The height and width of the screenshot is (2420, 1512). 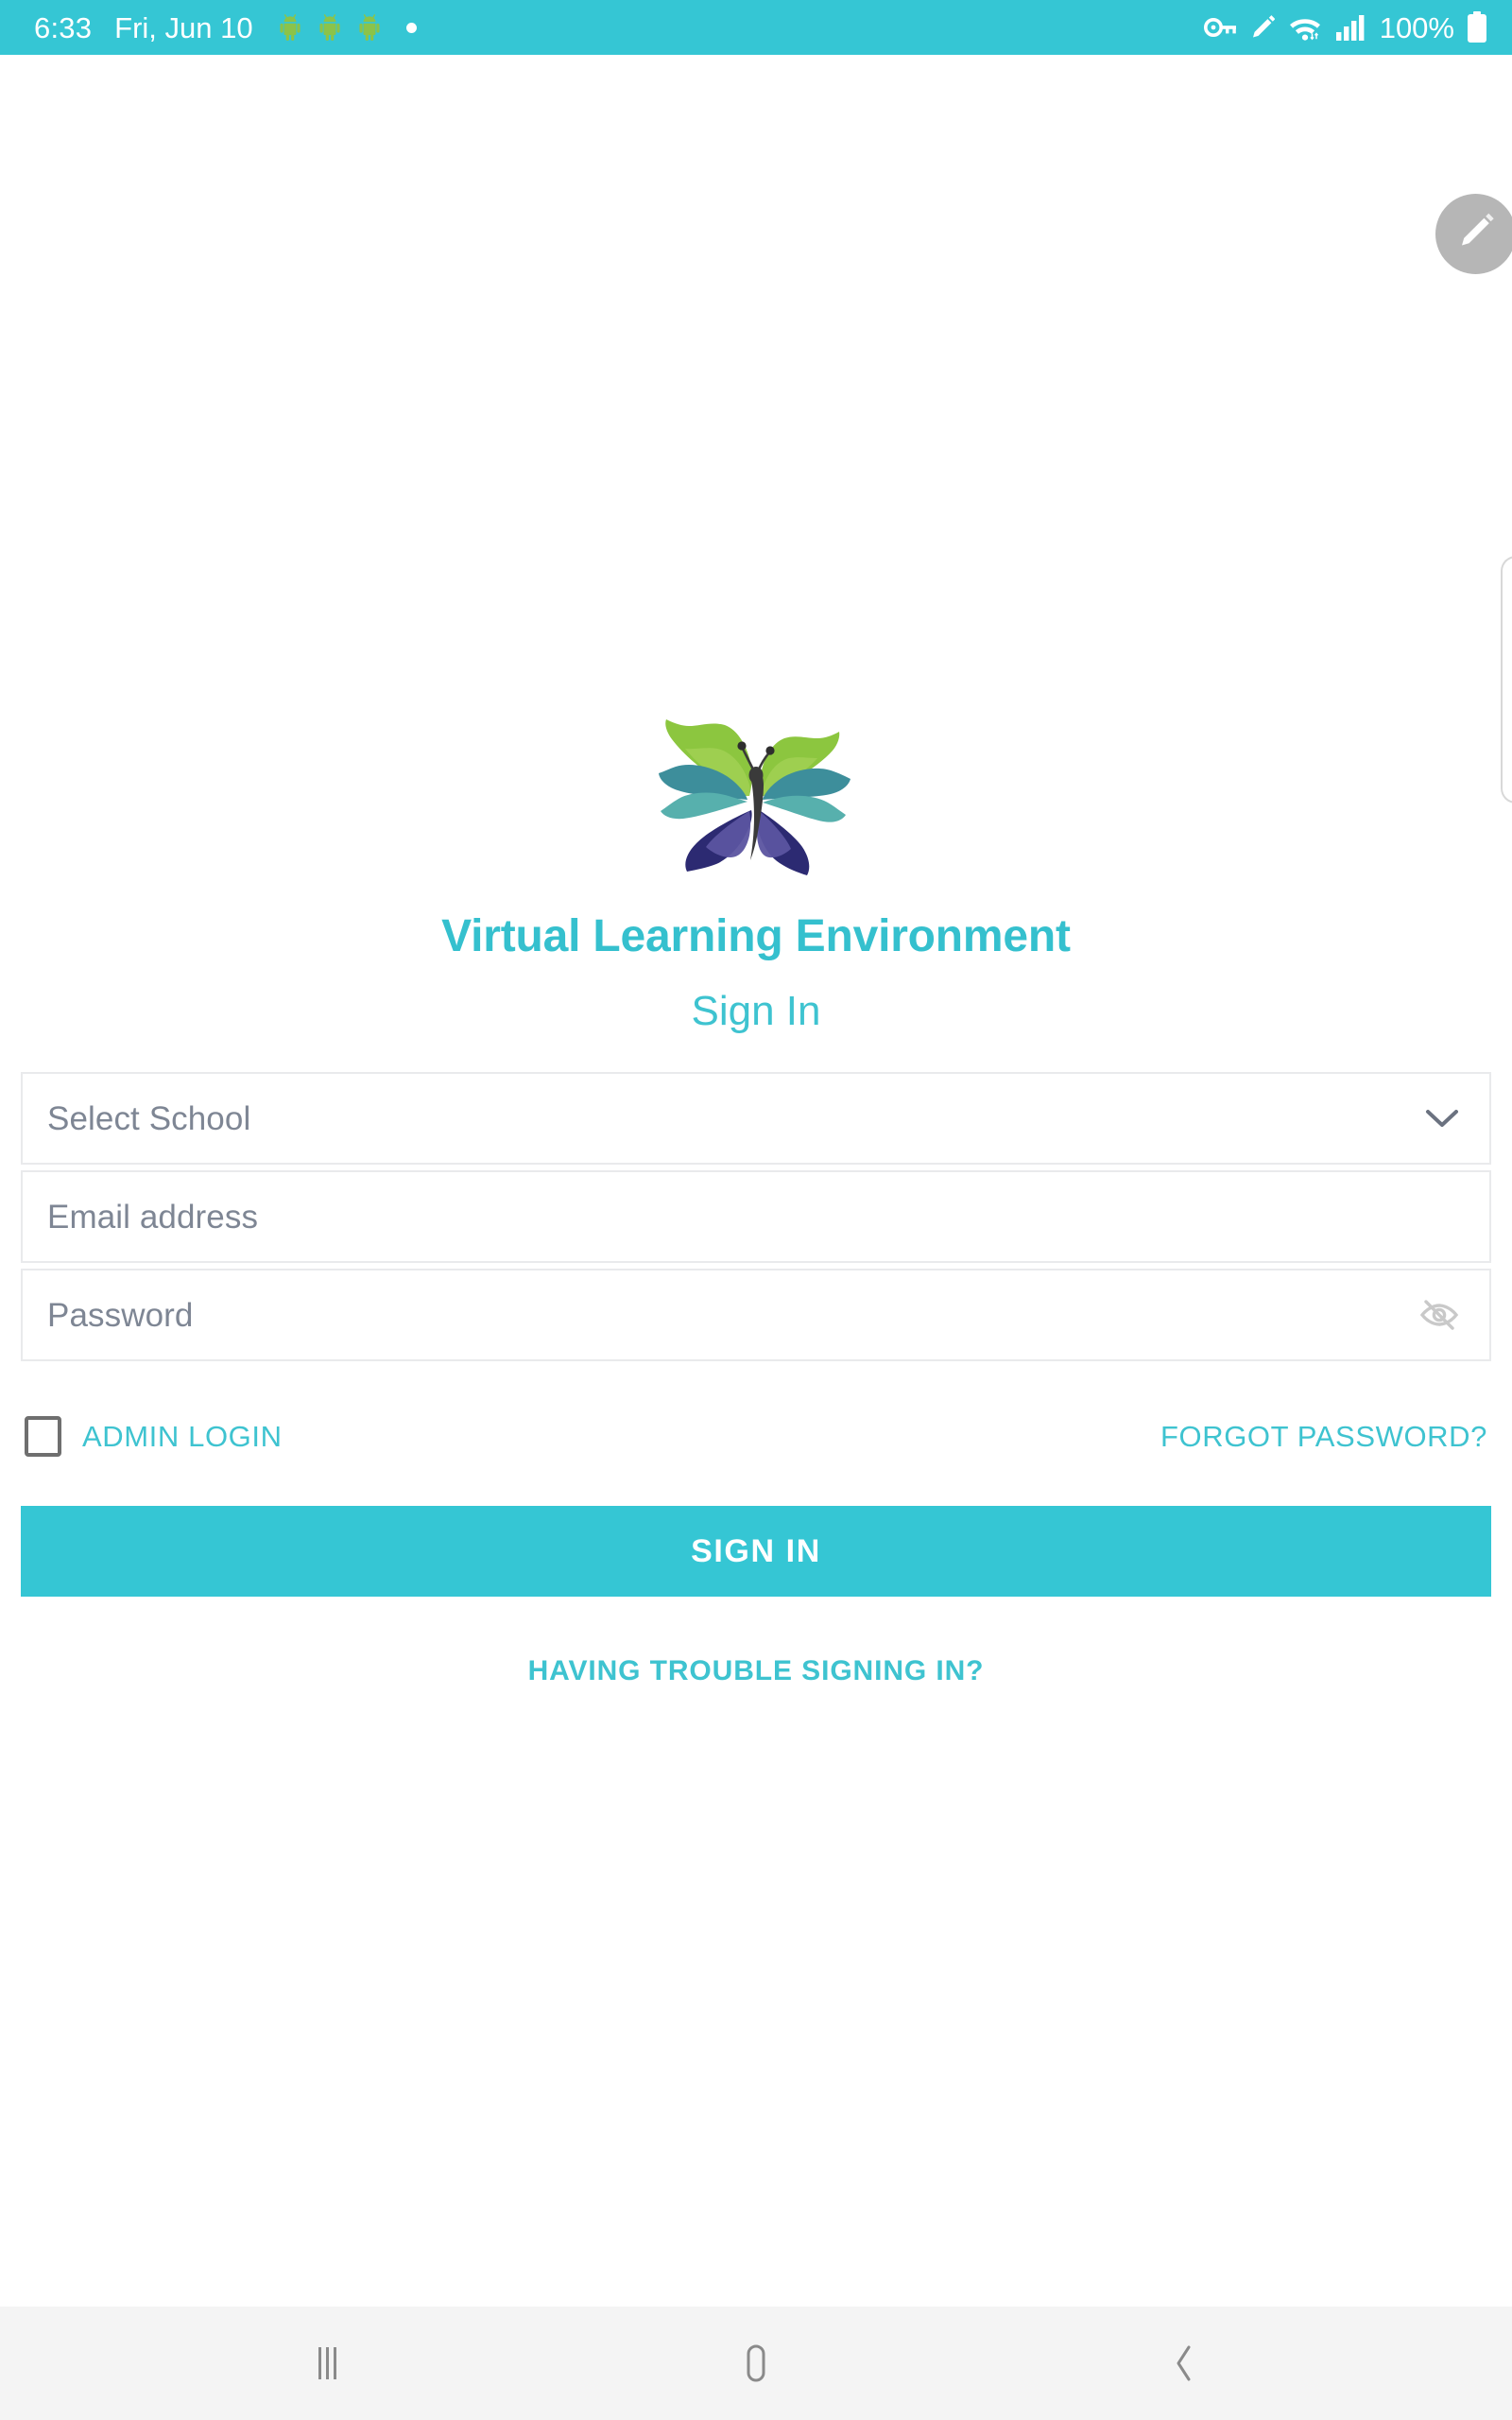 I want to click on home-icon, so click(x=756, y=2363).